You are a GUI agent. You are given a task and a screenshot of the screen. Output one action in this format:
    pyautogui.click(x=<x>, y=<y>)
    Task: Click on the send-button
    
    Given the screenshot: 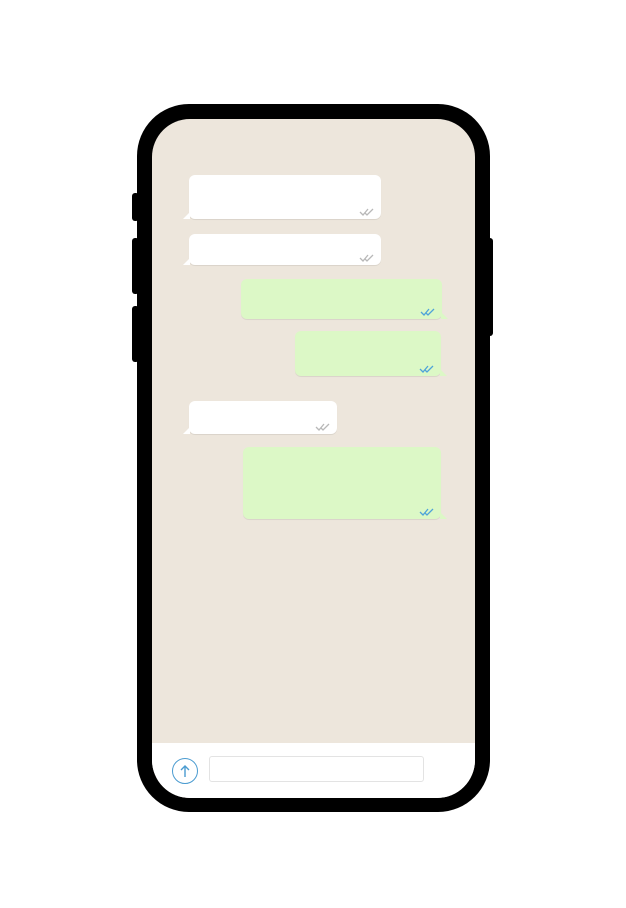 What is the action you would take?
    pyautogui.click(x=185, y=771)
    